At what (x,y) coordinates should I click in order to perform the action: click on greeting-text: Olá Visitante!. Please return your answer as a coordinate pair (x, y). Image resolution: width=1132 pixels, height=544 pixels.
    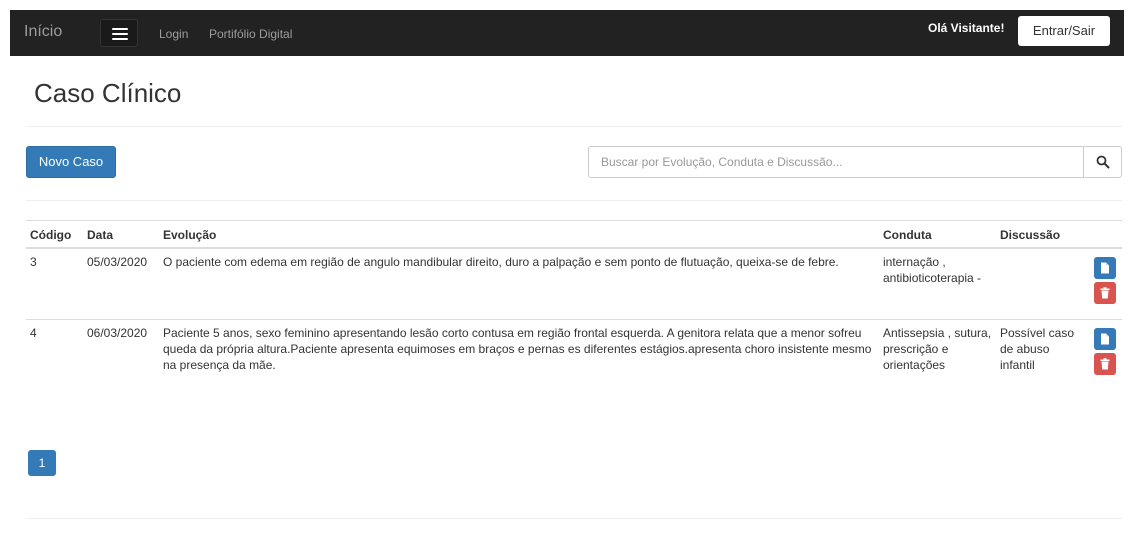
    Looking at the image, I should click on (966, 28).